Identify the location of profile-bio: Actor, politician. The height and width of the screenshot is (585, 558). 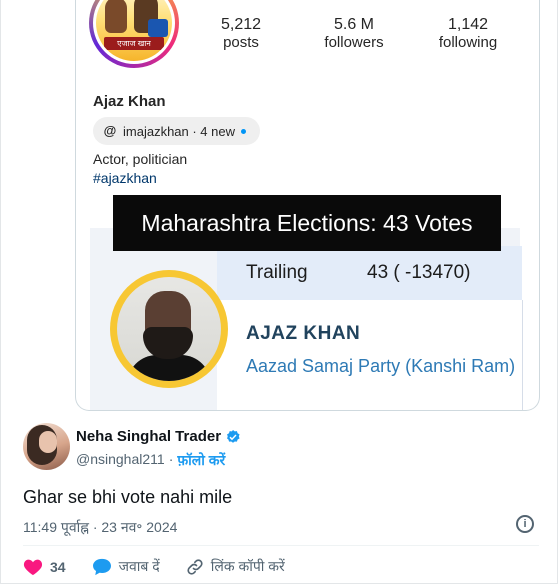
(140, 159).